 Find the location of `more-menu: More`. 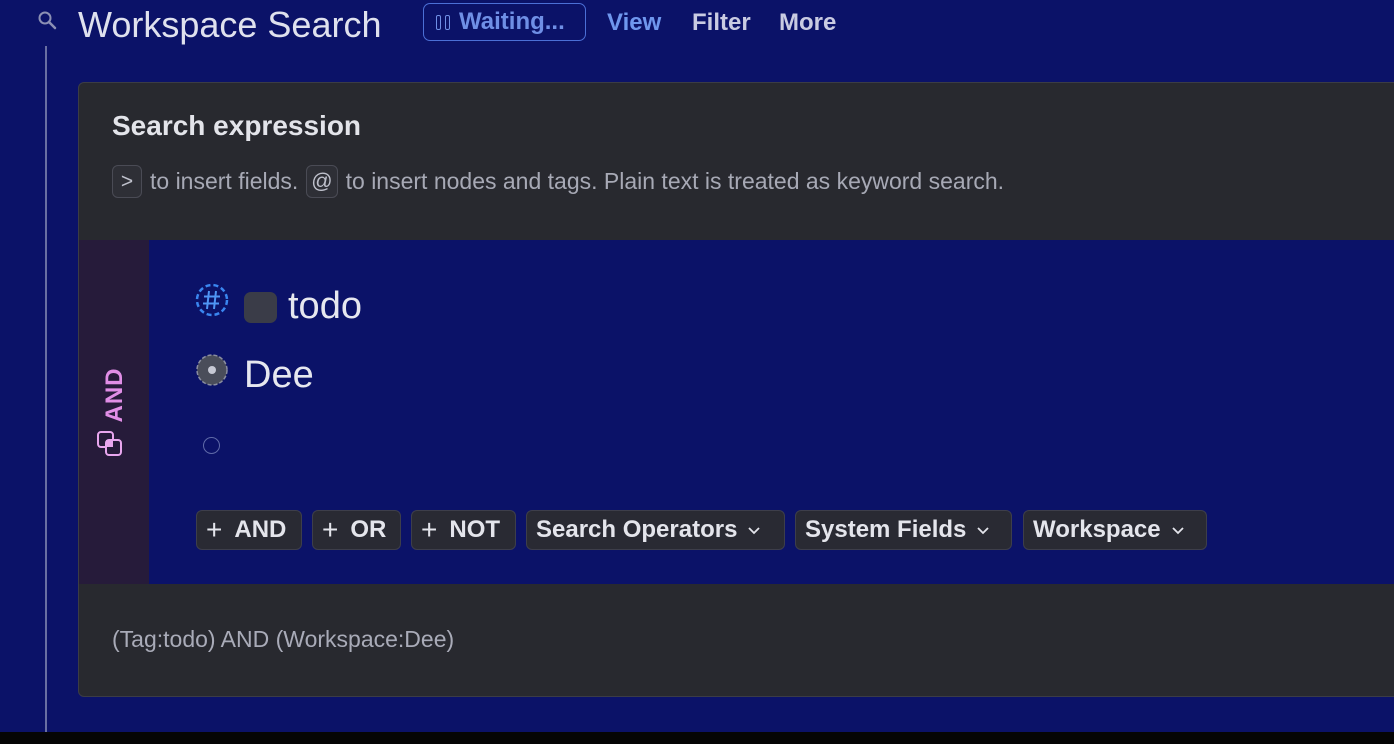

more-menu: More is located at coordinates (807, 23).